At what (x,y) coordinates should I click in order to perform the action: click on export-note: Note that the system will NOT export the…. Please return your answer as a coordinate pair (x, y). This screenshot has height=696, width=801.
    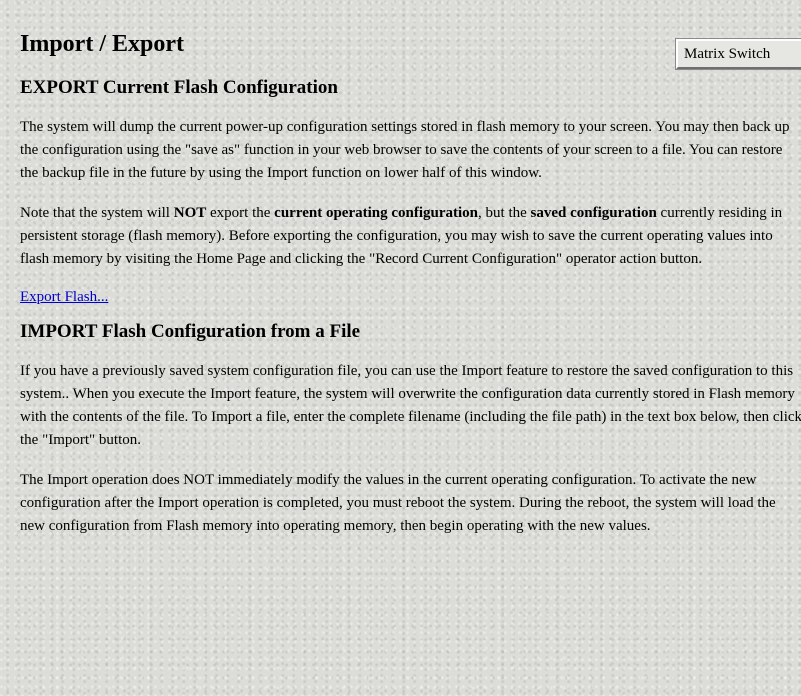
    Looking at the image, I should click on (410, 236).